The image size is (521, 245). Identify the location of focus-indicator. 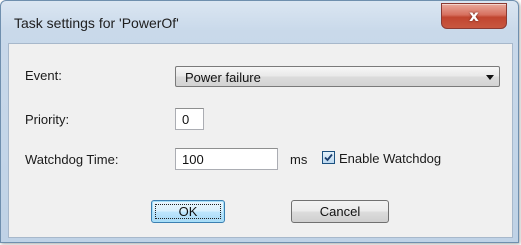
(188, 211).